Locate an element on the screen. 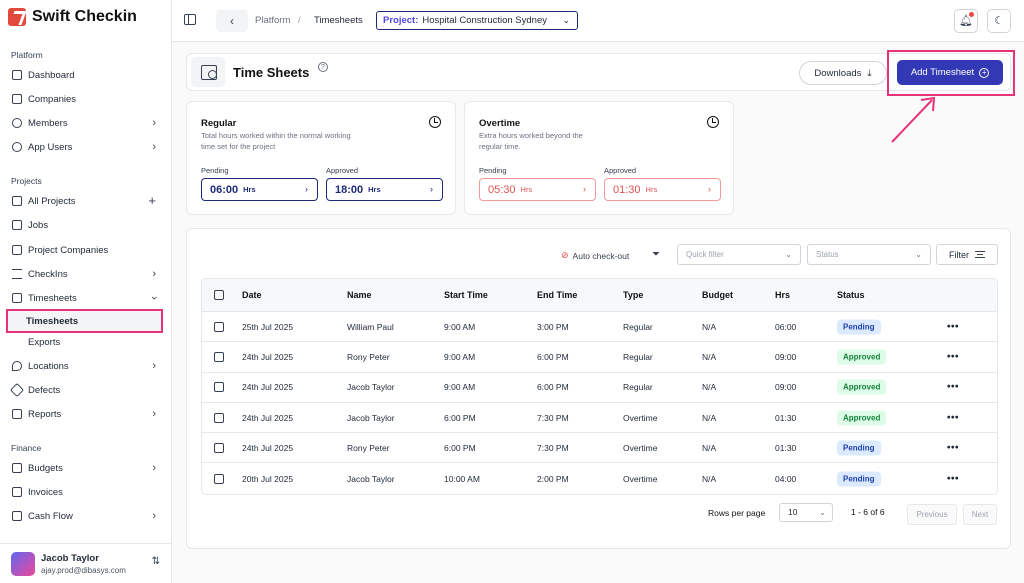  next-page-button: Next is located at coordinates (980, 514).